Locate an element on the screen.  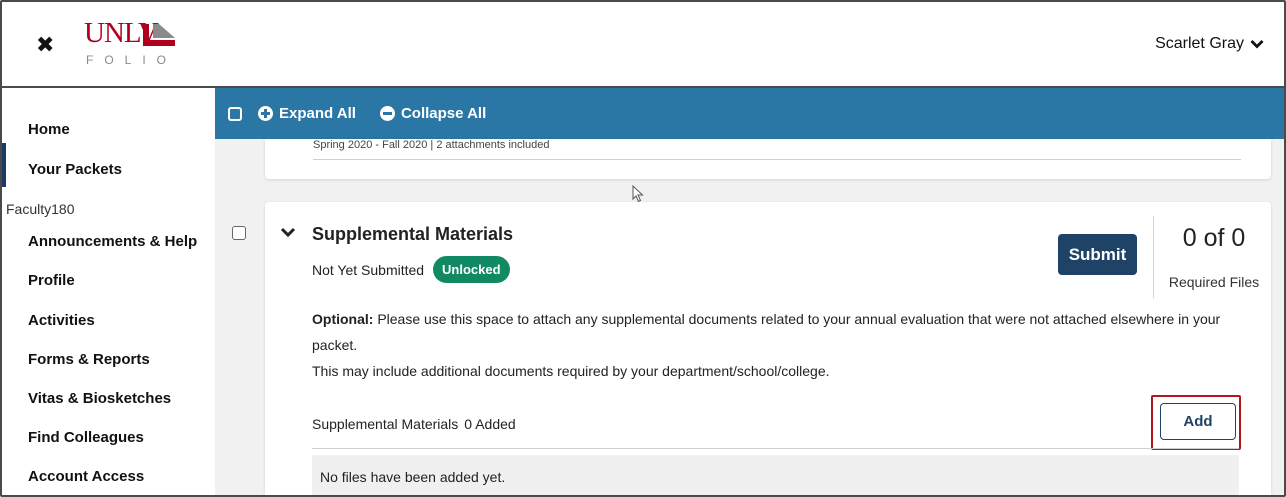
vertical-divider is located at coordinates (1153, 257).